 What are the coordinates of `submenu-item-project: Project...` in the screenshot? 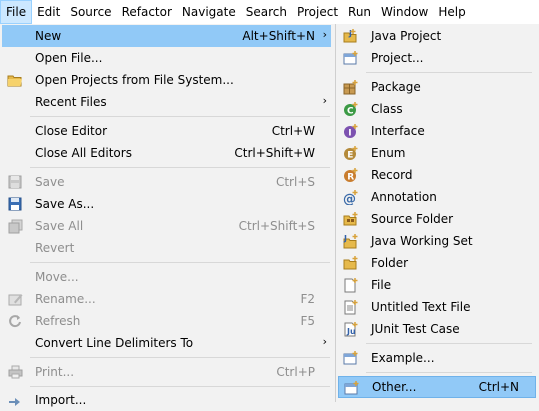 It's located at (437, 58).